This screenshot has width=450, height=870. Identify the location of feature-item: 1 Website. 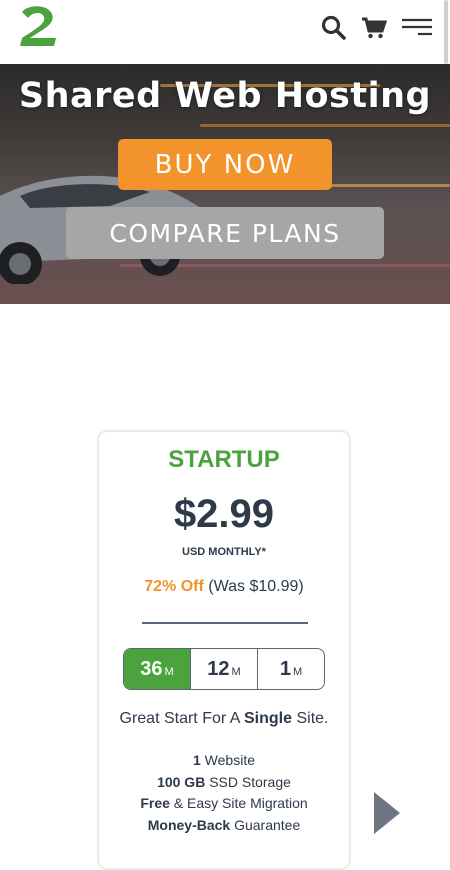
(224, 761).